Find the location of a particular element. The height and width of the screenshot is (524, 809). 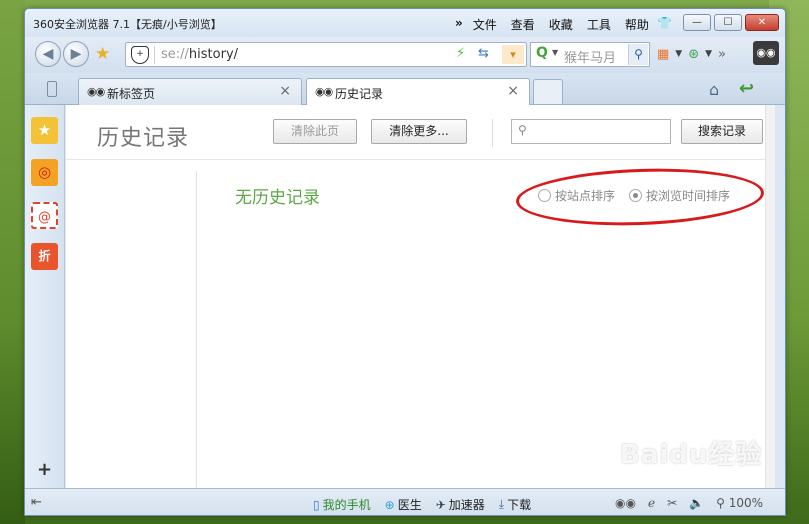

minimize-button: — is located at coordinates (697, 22).